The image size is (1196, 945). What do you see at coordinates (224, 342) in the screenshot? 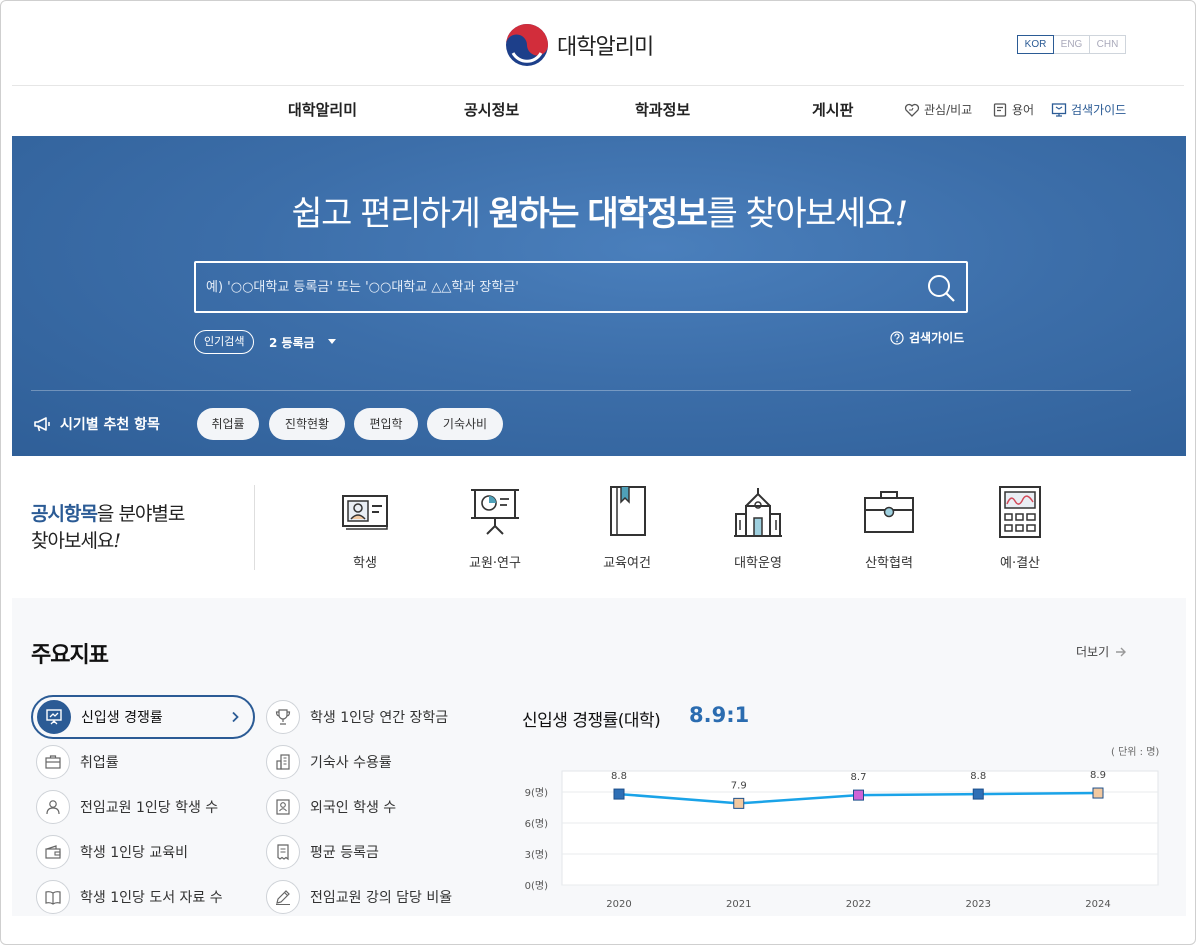
I see `popular-search-badge: 인기검색` at bounding box center [224, 342].